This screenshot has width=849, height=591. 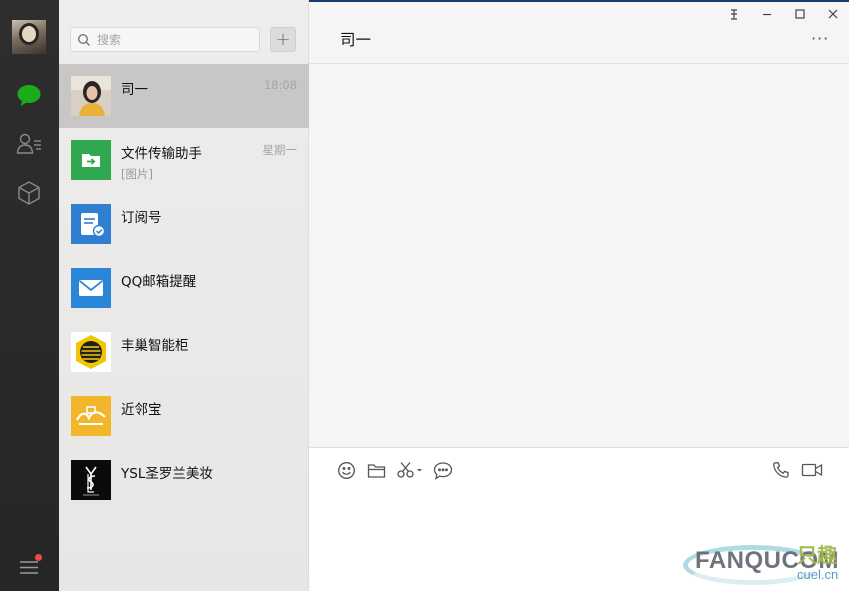 I want to click on minimize-icon, so click(x=767, y=15).